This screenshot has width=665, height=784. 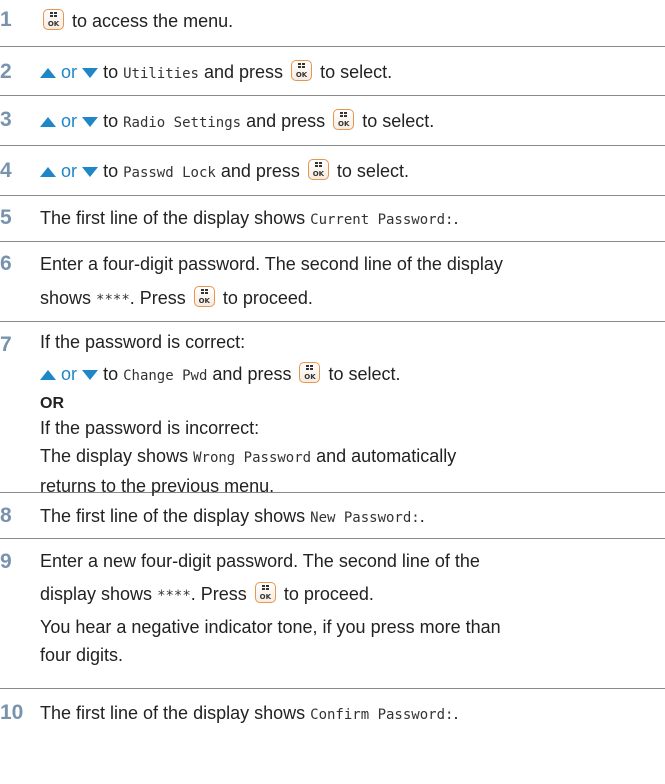 What do you see at coordinates (6, 170) in the screenshot?
I see `step-number: 4` at bounding box center [6, 170].